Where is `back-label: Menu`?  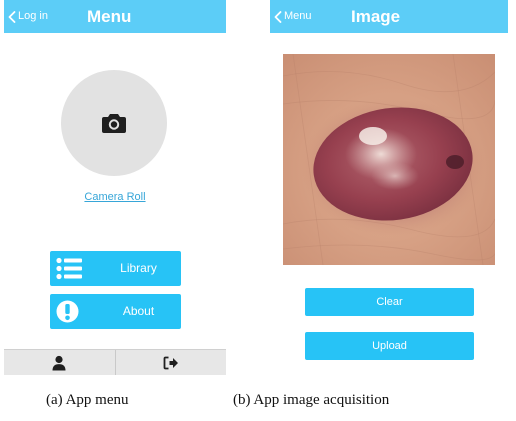
back-label: Menu is located at coordinates (298, 16).